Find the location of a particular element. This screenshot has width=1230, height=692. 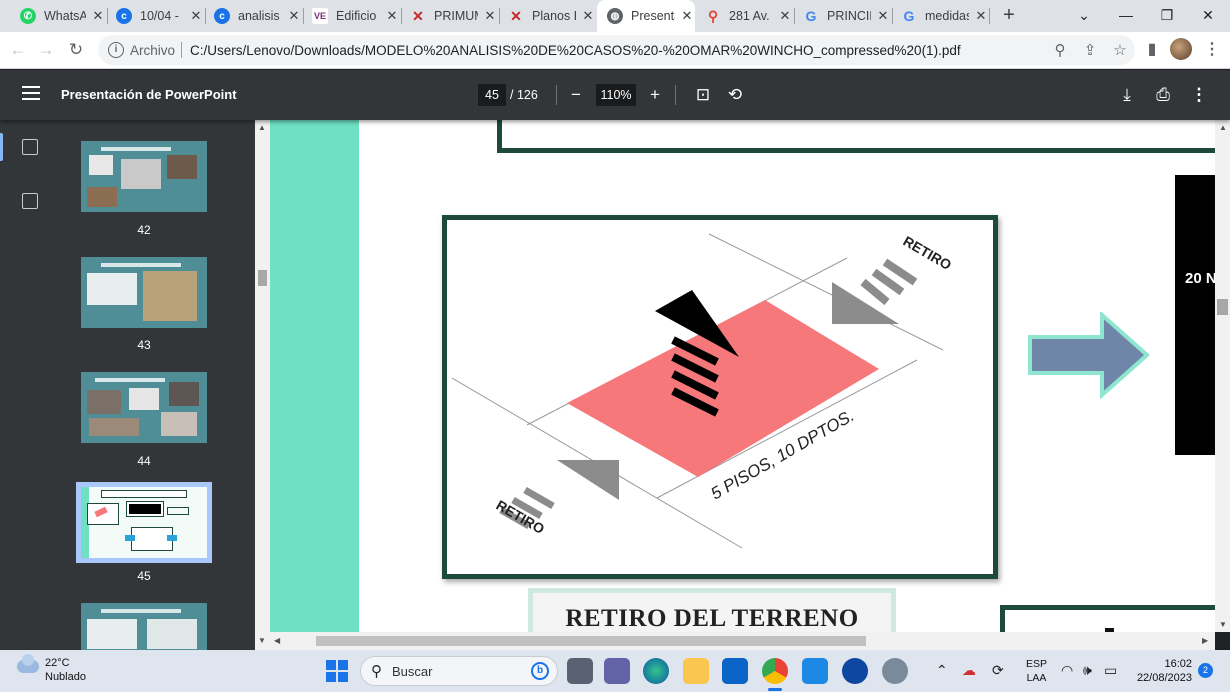

wifi-icon: ◠ is located at coordinates (1067, 670).